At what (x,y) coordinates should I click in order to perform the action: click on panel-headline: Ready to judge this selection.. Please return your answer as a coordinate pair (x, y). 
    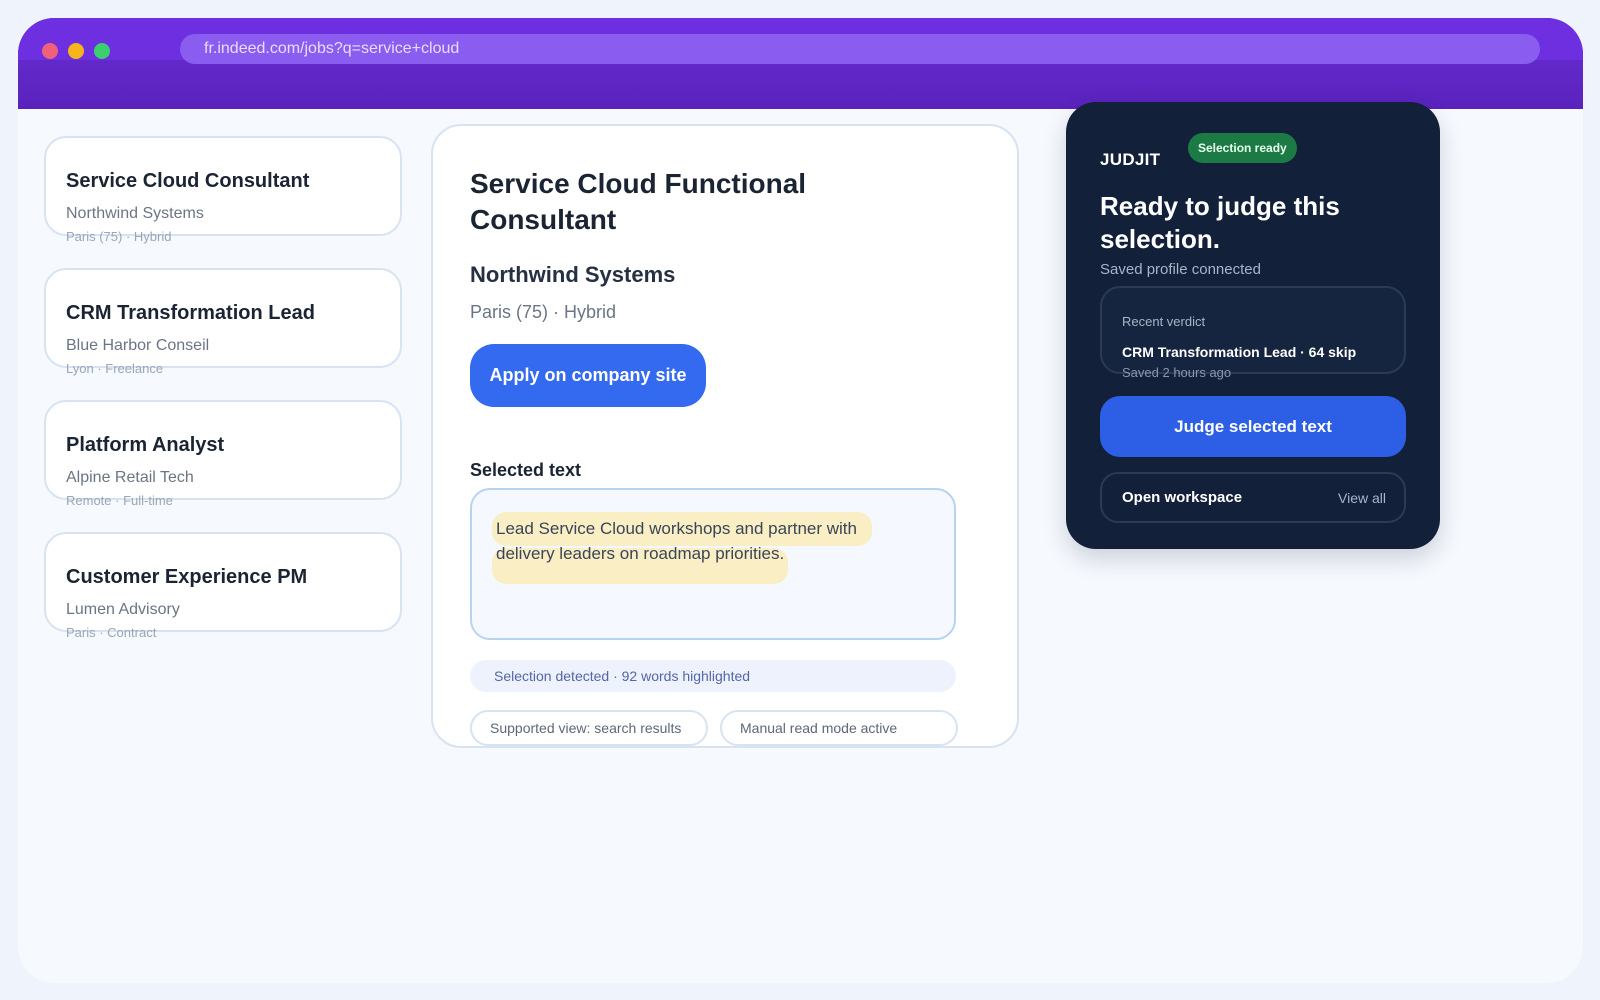
    Looking at the image, I should click on (1220, 222).